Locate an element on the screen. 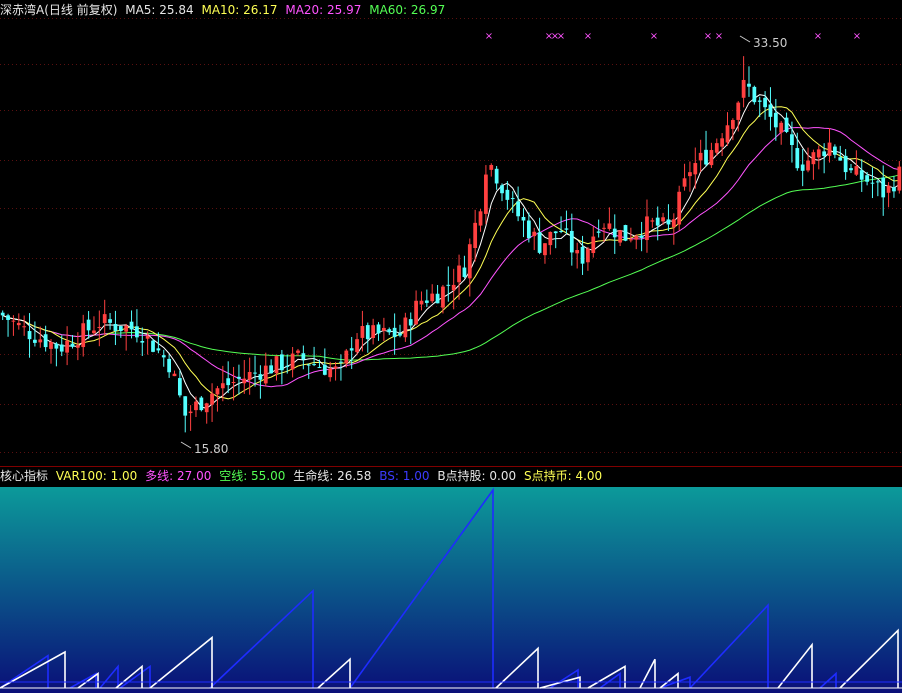 Image resolution: width=902 pixels, height=693 pixels. ma60-value: MA60: 26.97 is located at coordinates (407, 10).